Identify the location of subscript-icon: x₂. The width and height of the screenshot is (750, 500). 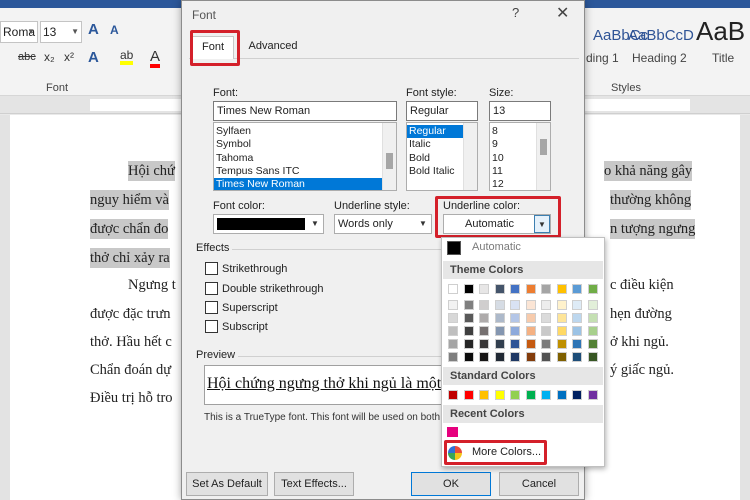
(49, 57).